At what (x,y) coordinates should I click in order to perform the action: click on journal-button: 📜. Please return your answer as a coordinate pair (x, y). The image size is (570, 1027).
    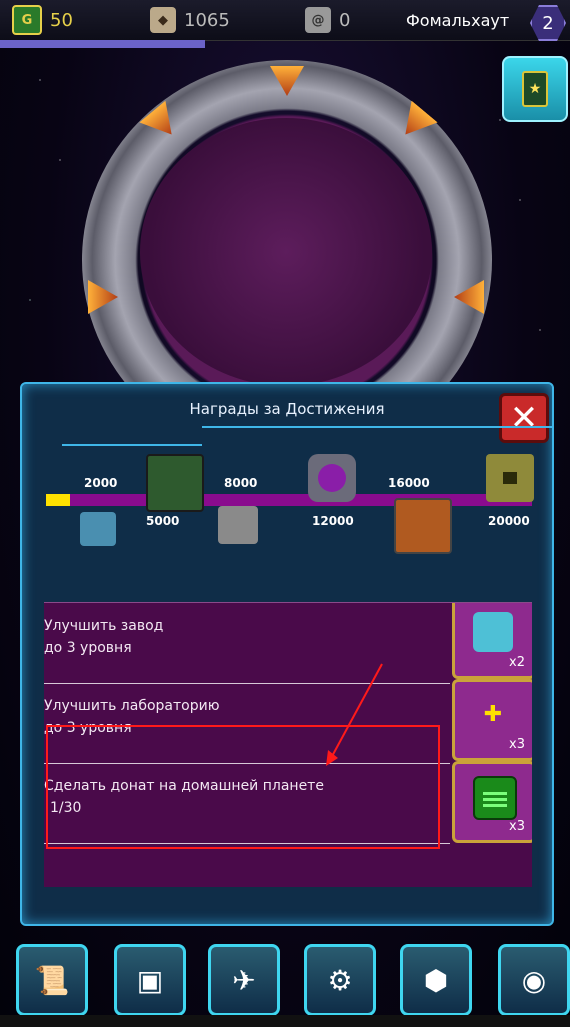
    Looking at the image, I should click on (52, 980).